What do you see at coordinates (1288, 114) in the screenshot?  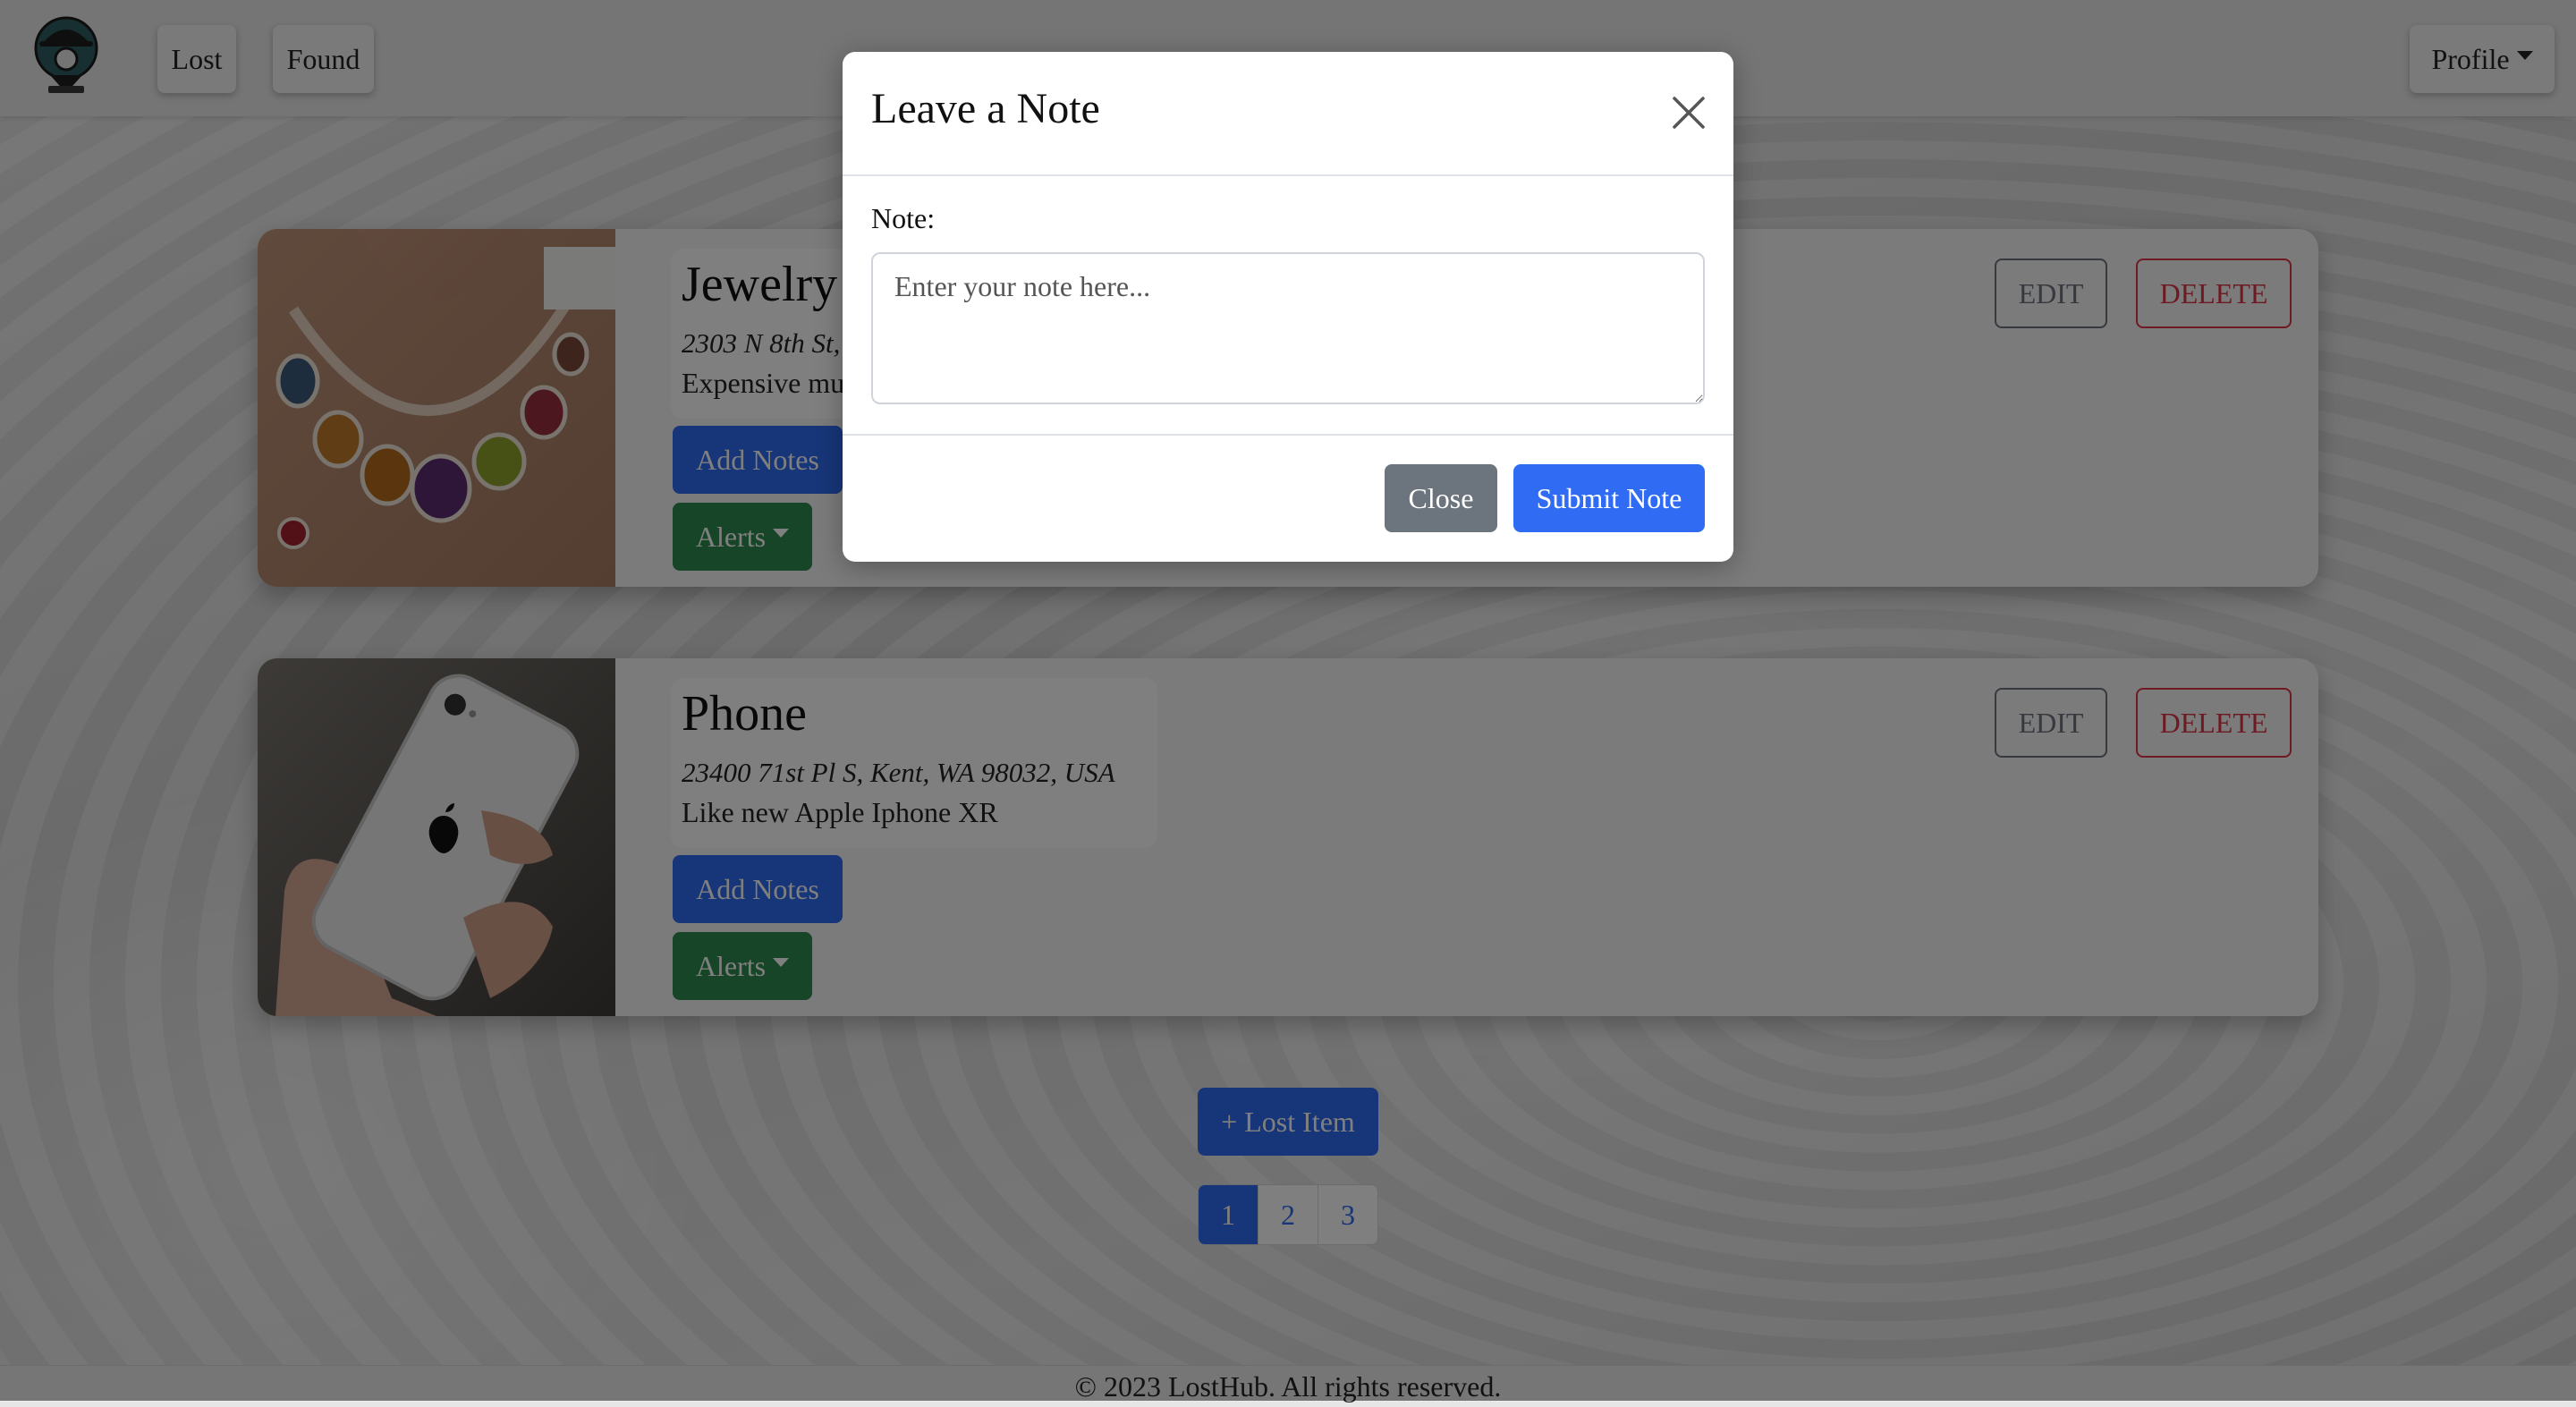 I see `modal-header: Leave a Note` at bounding box center [1288, 114].